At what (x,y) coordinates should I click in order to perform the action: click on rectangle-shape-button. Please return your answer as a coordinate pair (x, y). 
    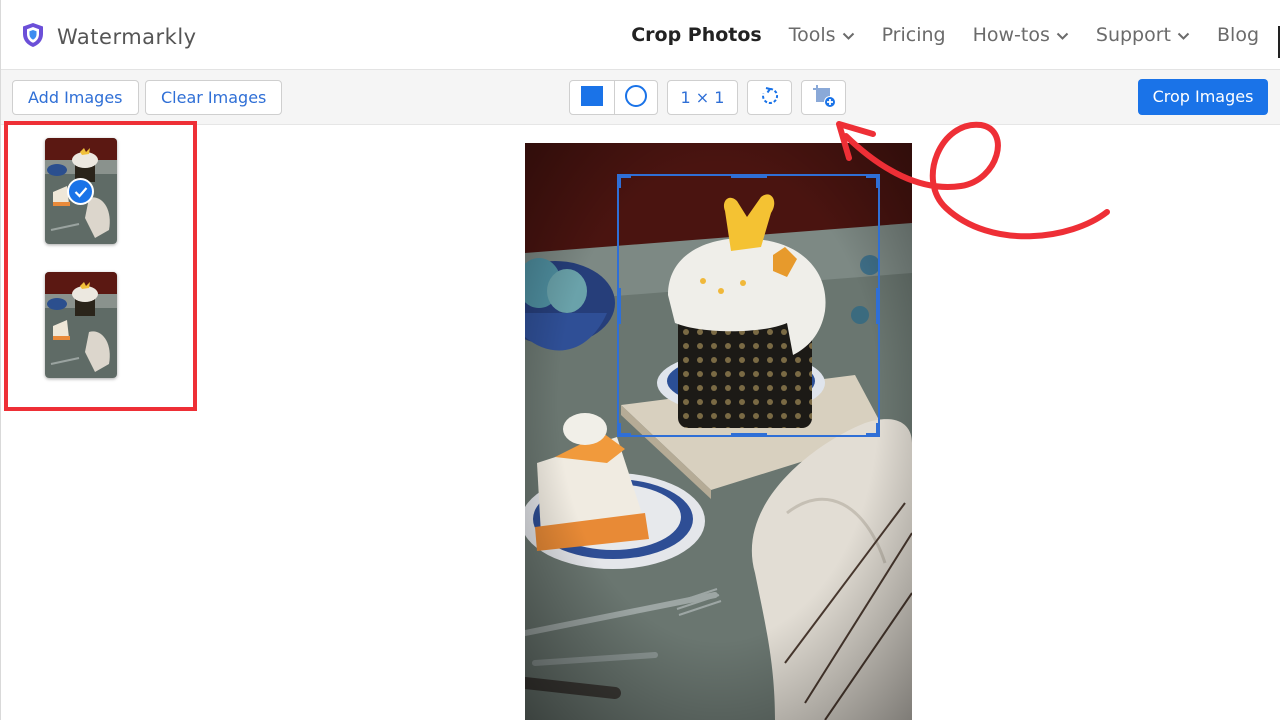
    Looking at the image, I should click on (592, 97).